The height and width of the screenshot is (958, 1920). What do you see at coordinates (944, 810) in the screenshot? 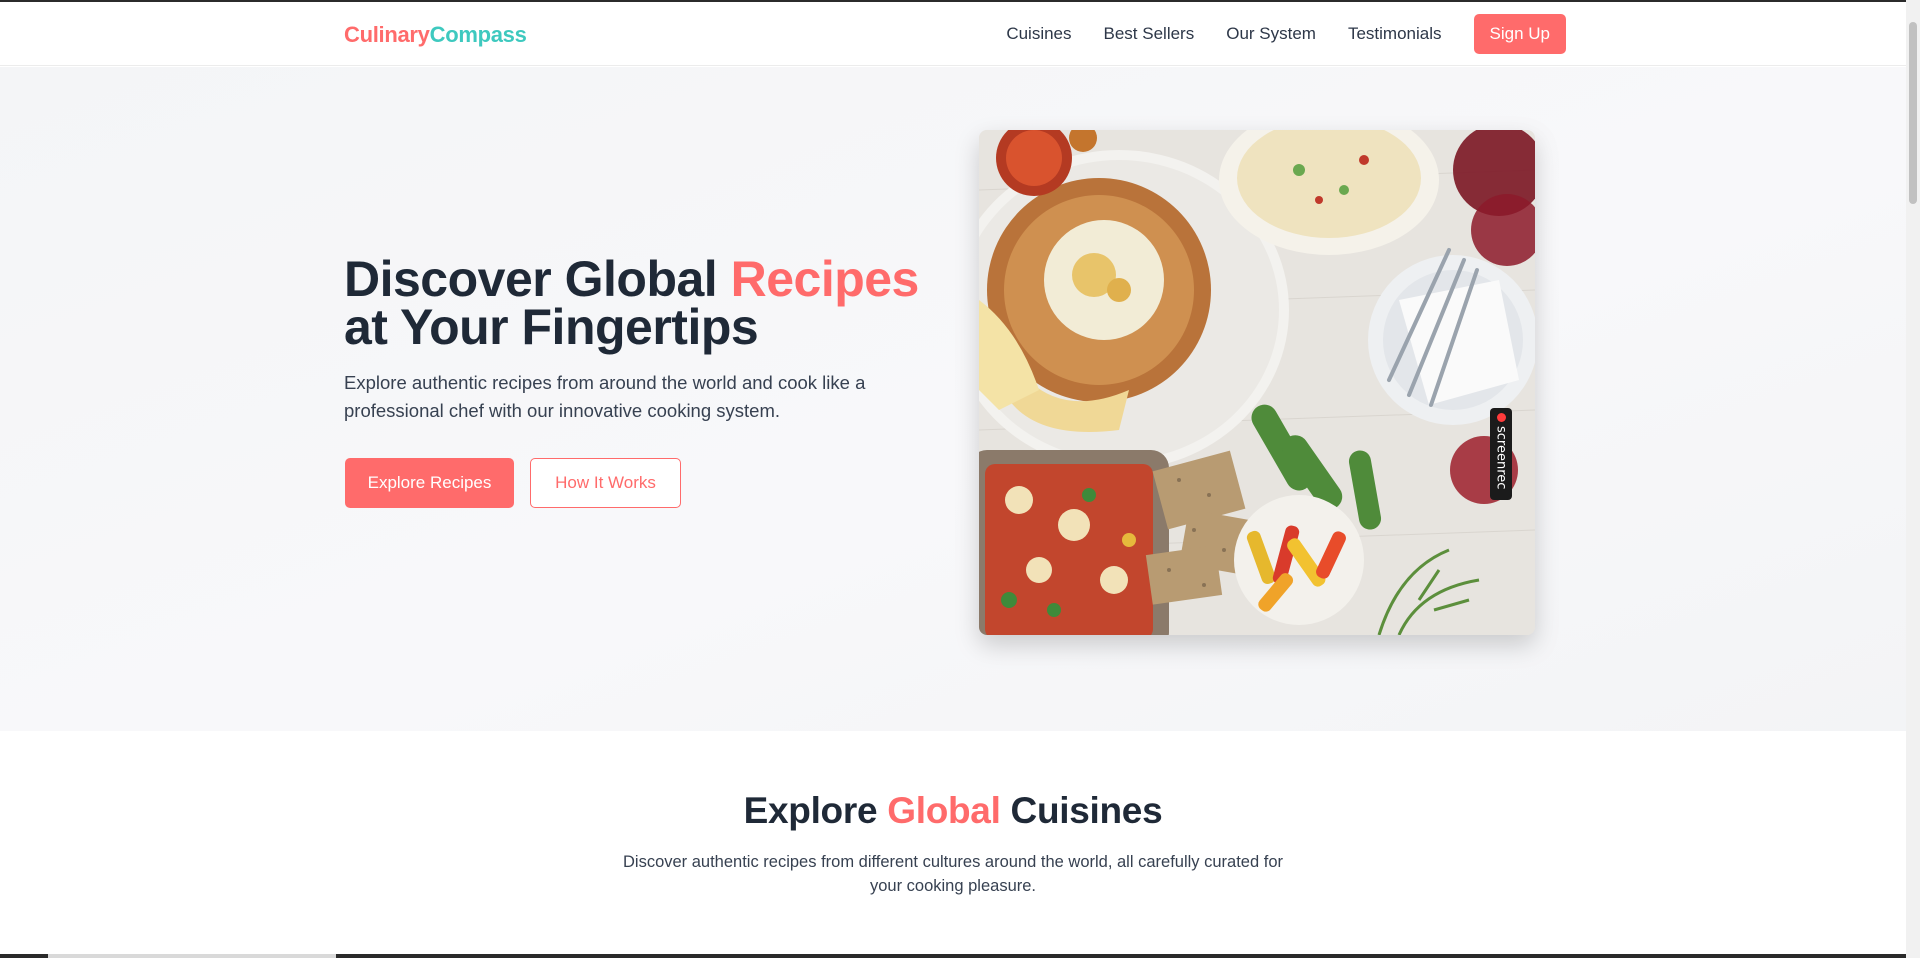
I see `cuisines-title-accent: Global` at bounding box center [944, 810].